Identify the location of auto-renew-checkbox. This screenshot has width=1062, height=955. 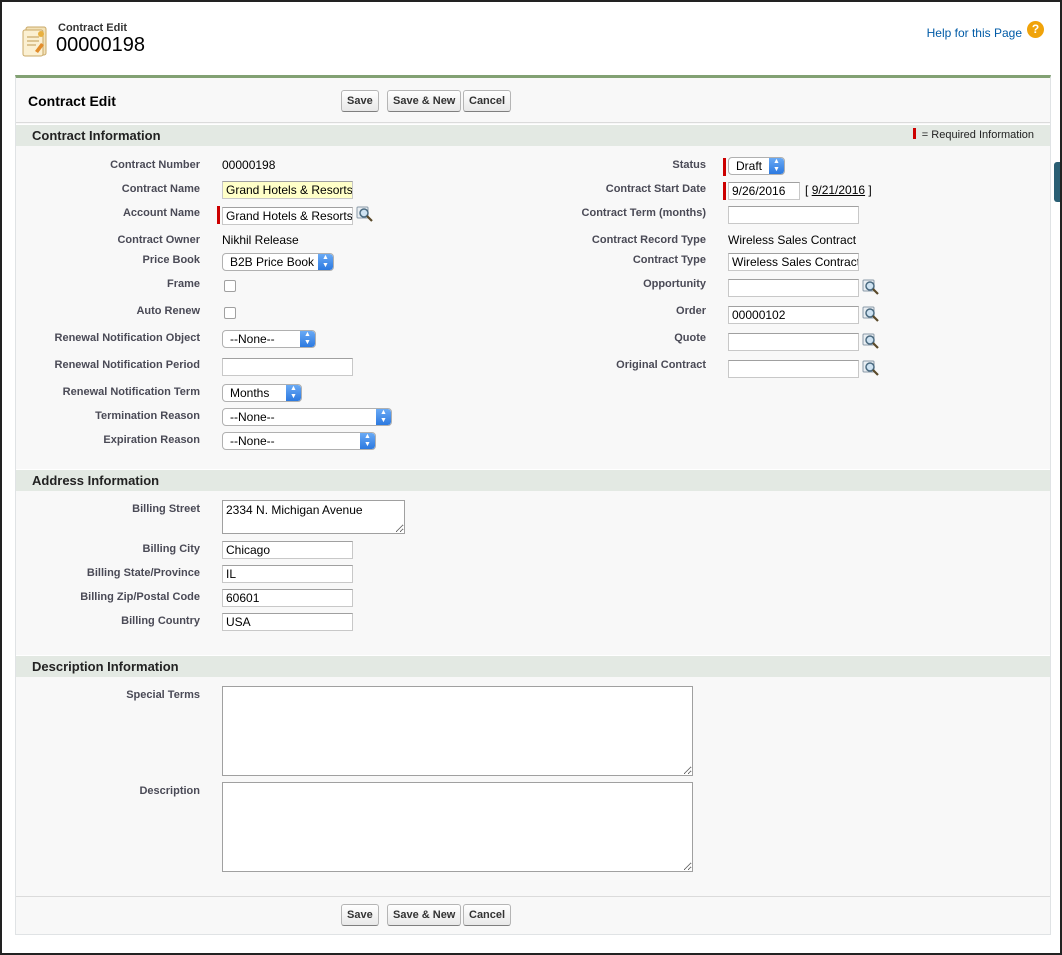
(230, 313).